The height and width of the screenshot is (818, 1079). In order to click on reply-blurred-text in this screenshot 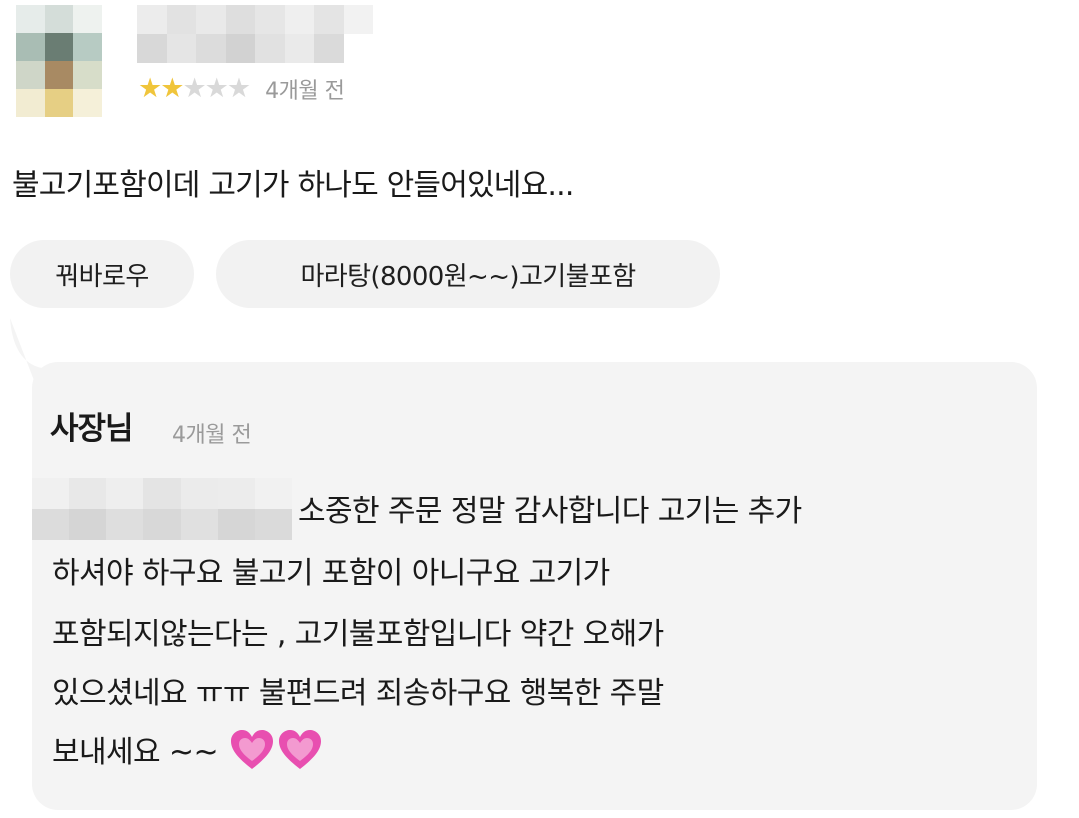, I will do `click(162, 509)`.